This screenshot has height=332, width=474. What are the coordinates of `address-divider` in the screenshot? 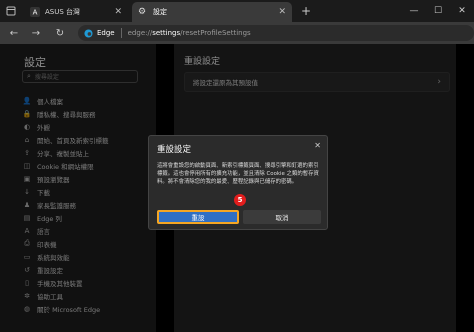 It's located at (121, 33).